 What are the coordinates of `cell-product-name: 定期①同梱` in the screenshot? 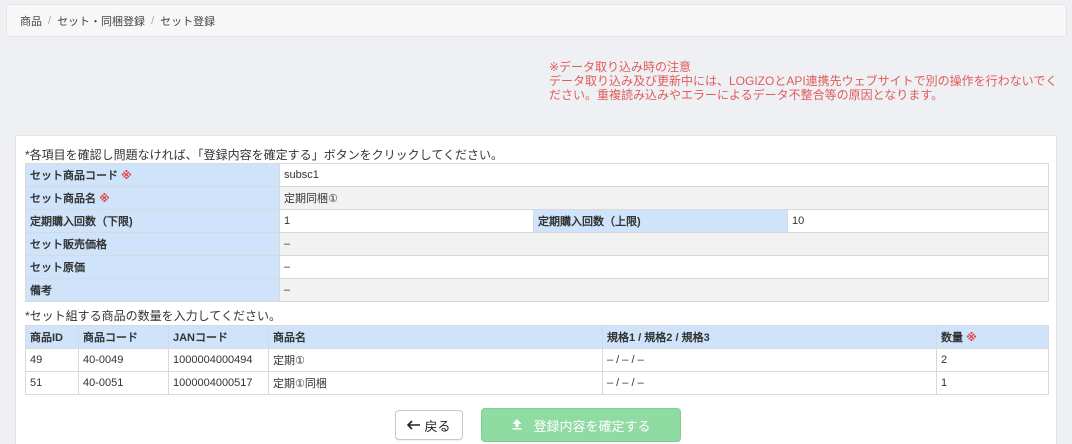 It's located at (435, 383).